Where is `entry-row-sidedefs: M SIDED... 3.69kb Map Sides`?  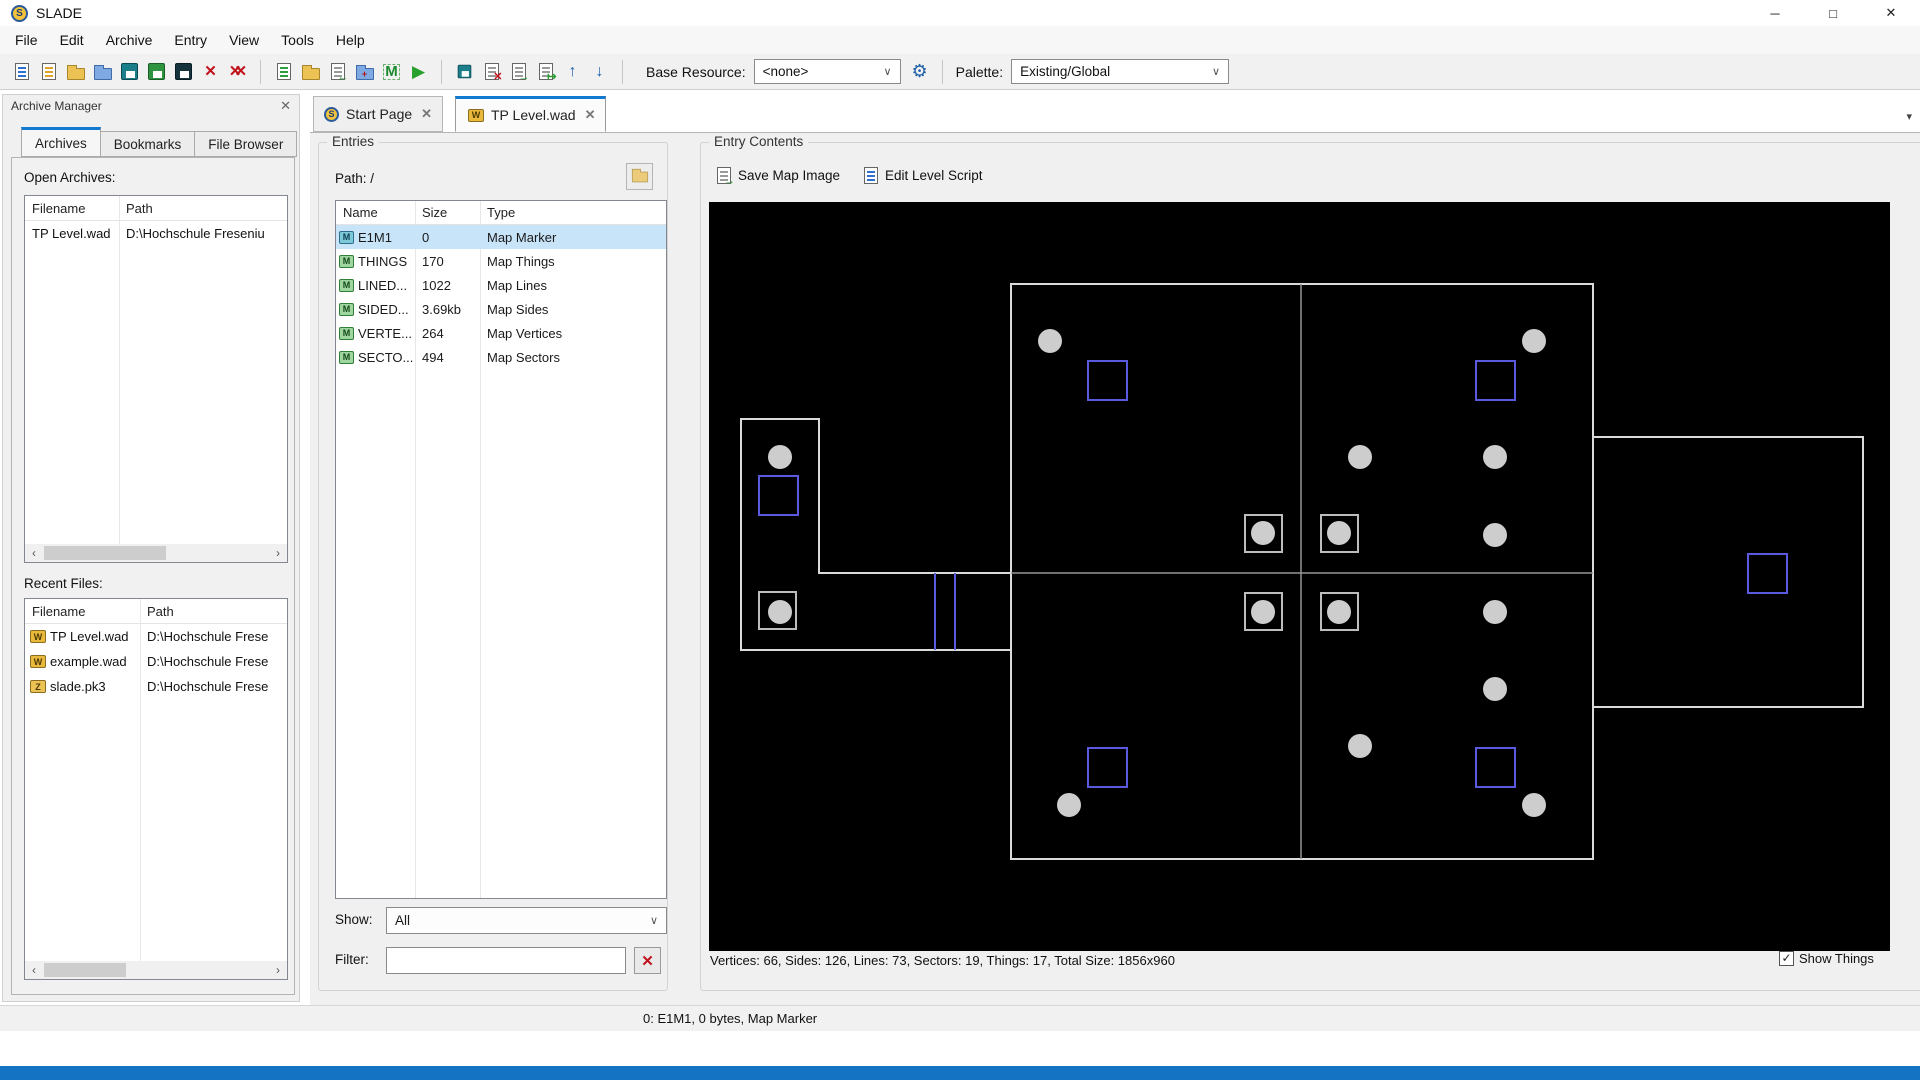 entry-row-sidedefs: M SIDED... 3.69kb Map Sides is located at coordinates (501, 309).